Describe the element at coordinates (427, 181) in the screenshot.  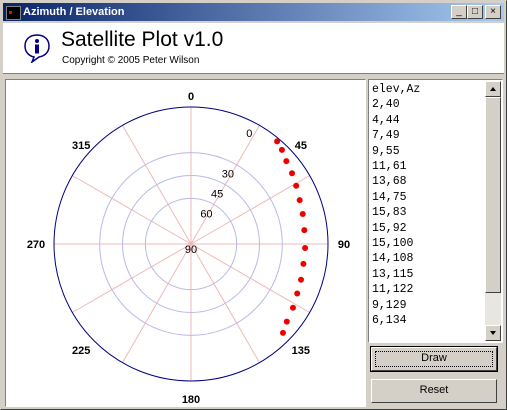
I see `list-item: 13,68` at that location.